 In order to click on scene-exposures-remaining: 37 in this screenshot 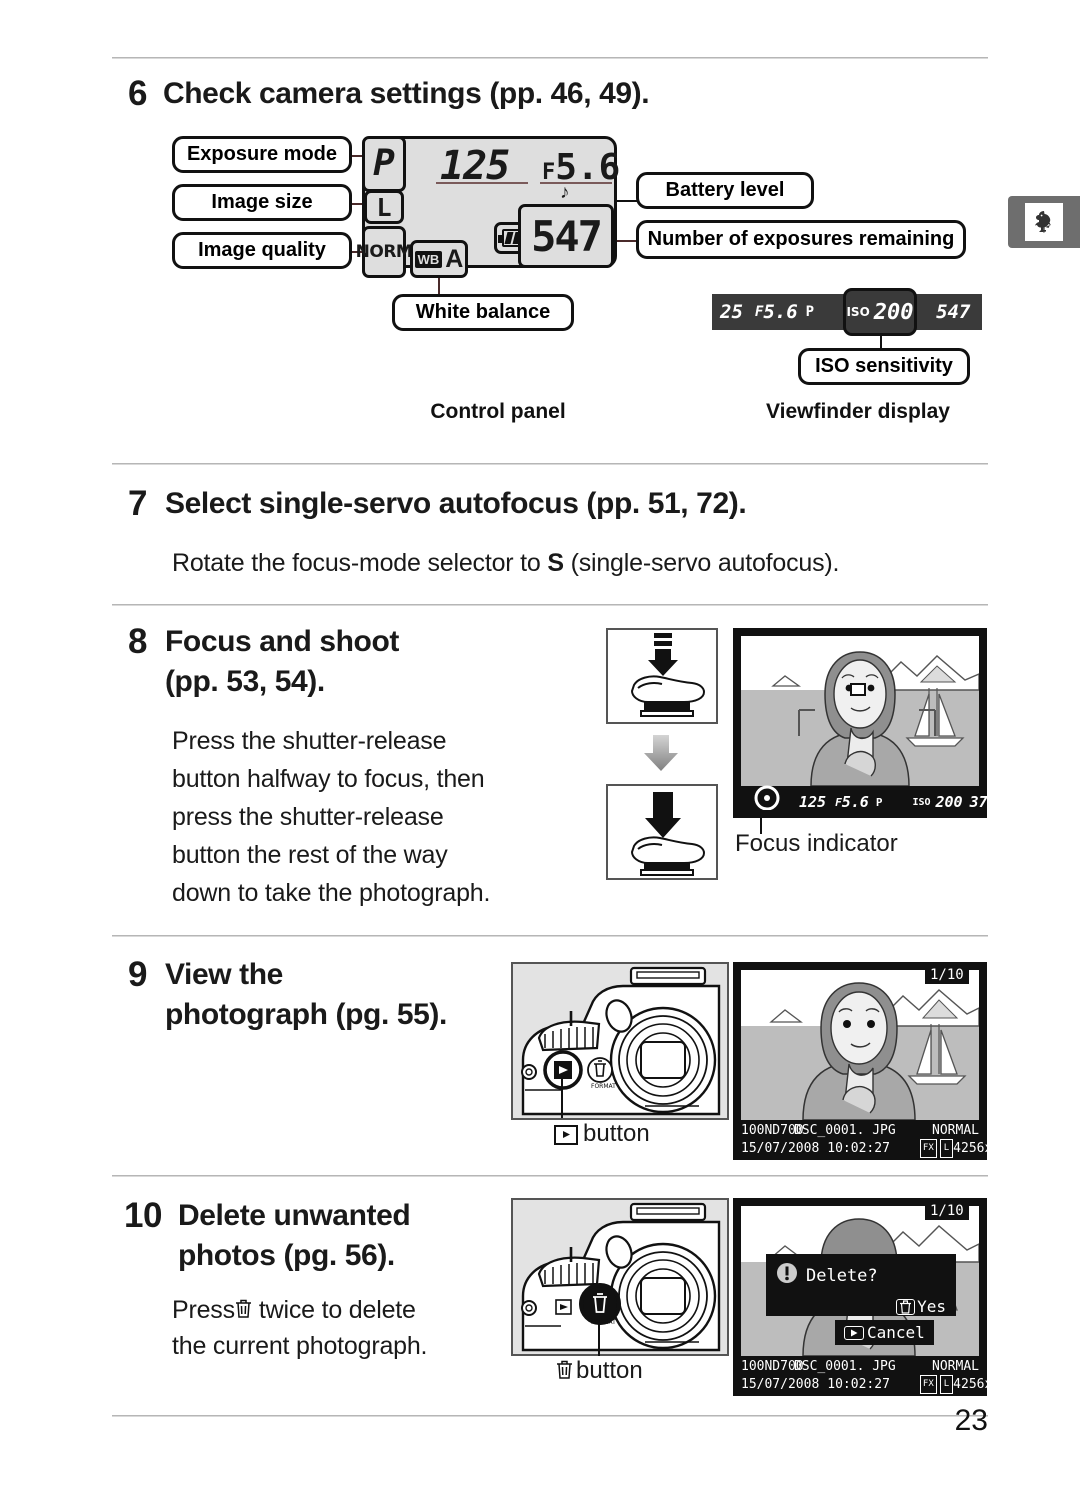, I will do `click(978, 802)`.